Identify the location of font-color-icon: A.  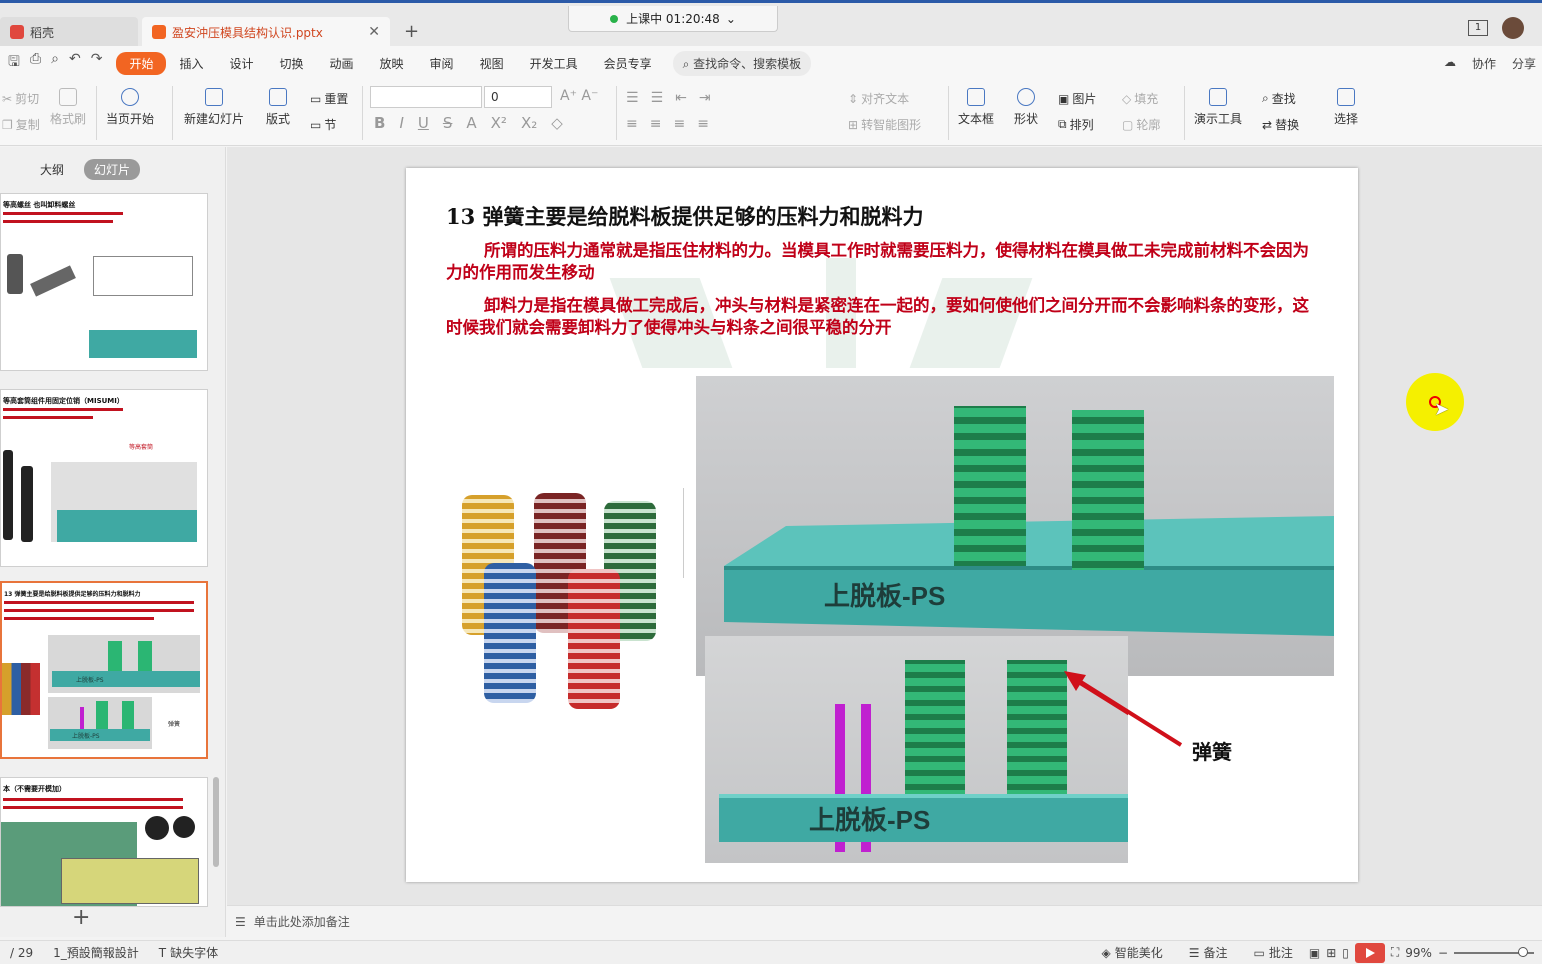
(471, 123).